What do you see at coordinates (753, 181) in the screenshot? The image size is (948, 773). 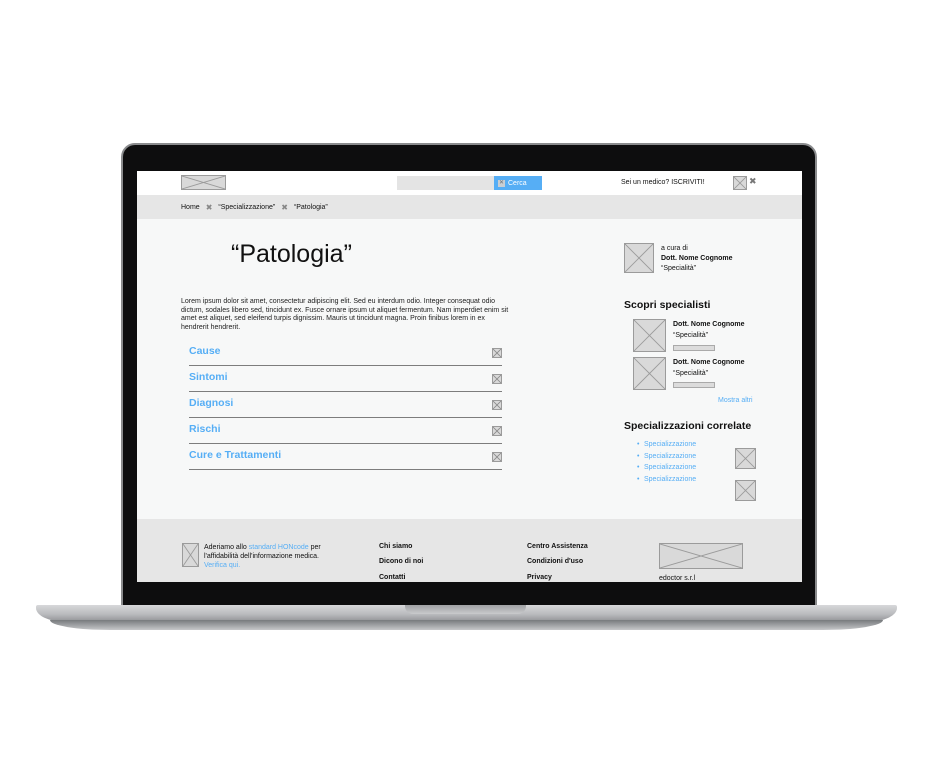 I see `close-icon: ✖` at bounding box center [753, 181].